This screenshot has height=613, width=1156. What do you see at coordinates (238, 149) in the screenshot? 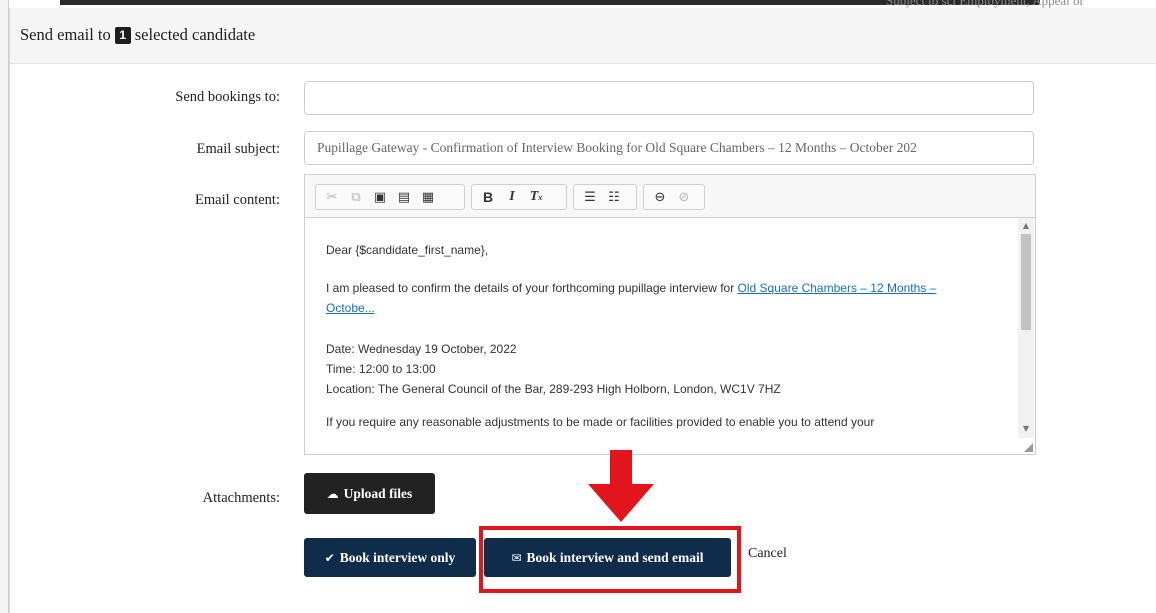
I see `email-subject-label: Email subject:` at bounding box center [238, 149].